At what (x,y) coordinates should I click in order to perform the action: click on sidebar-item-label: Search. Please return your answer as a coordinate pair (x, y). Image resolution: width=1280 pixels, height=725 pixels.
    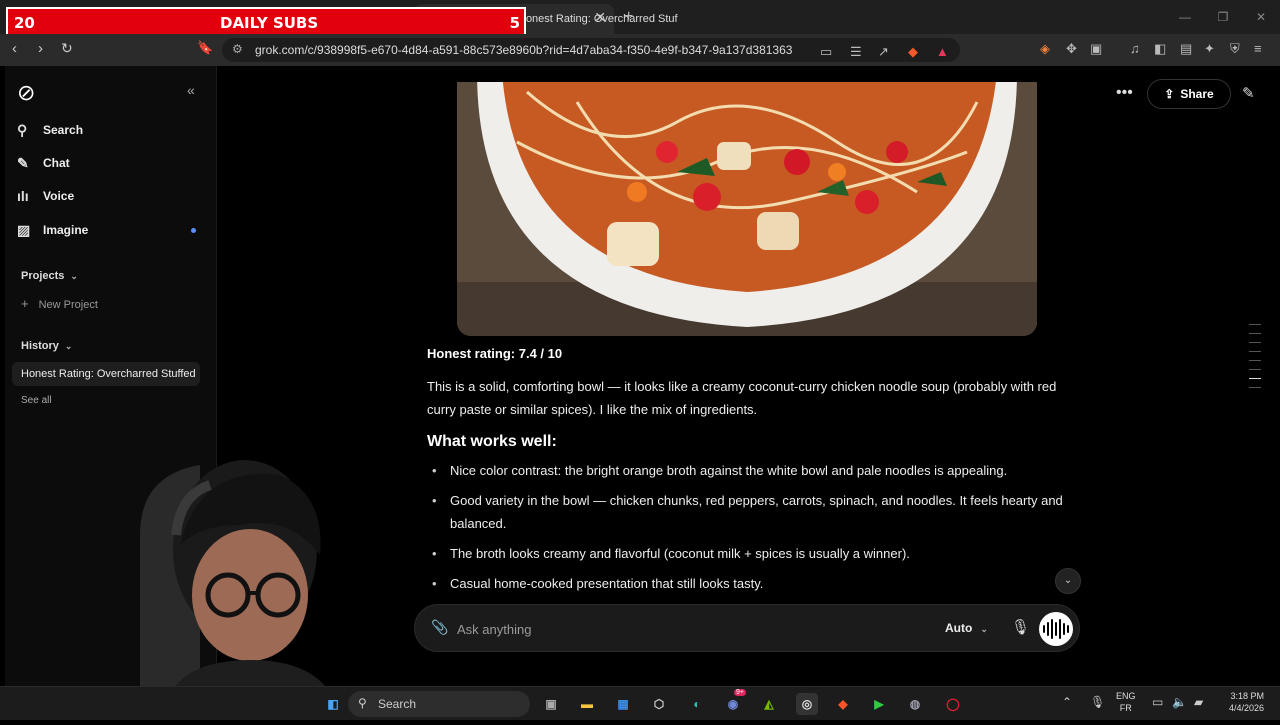
    Looking at the image, I should click on (63, 130).